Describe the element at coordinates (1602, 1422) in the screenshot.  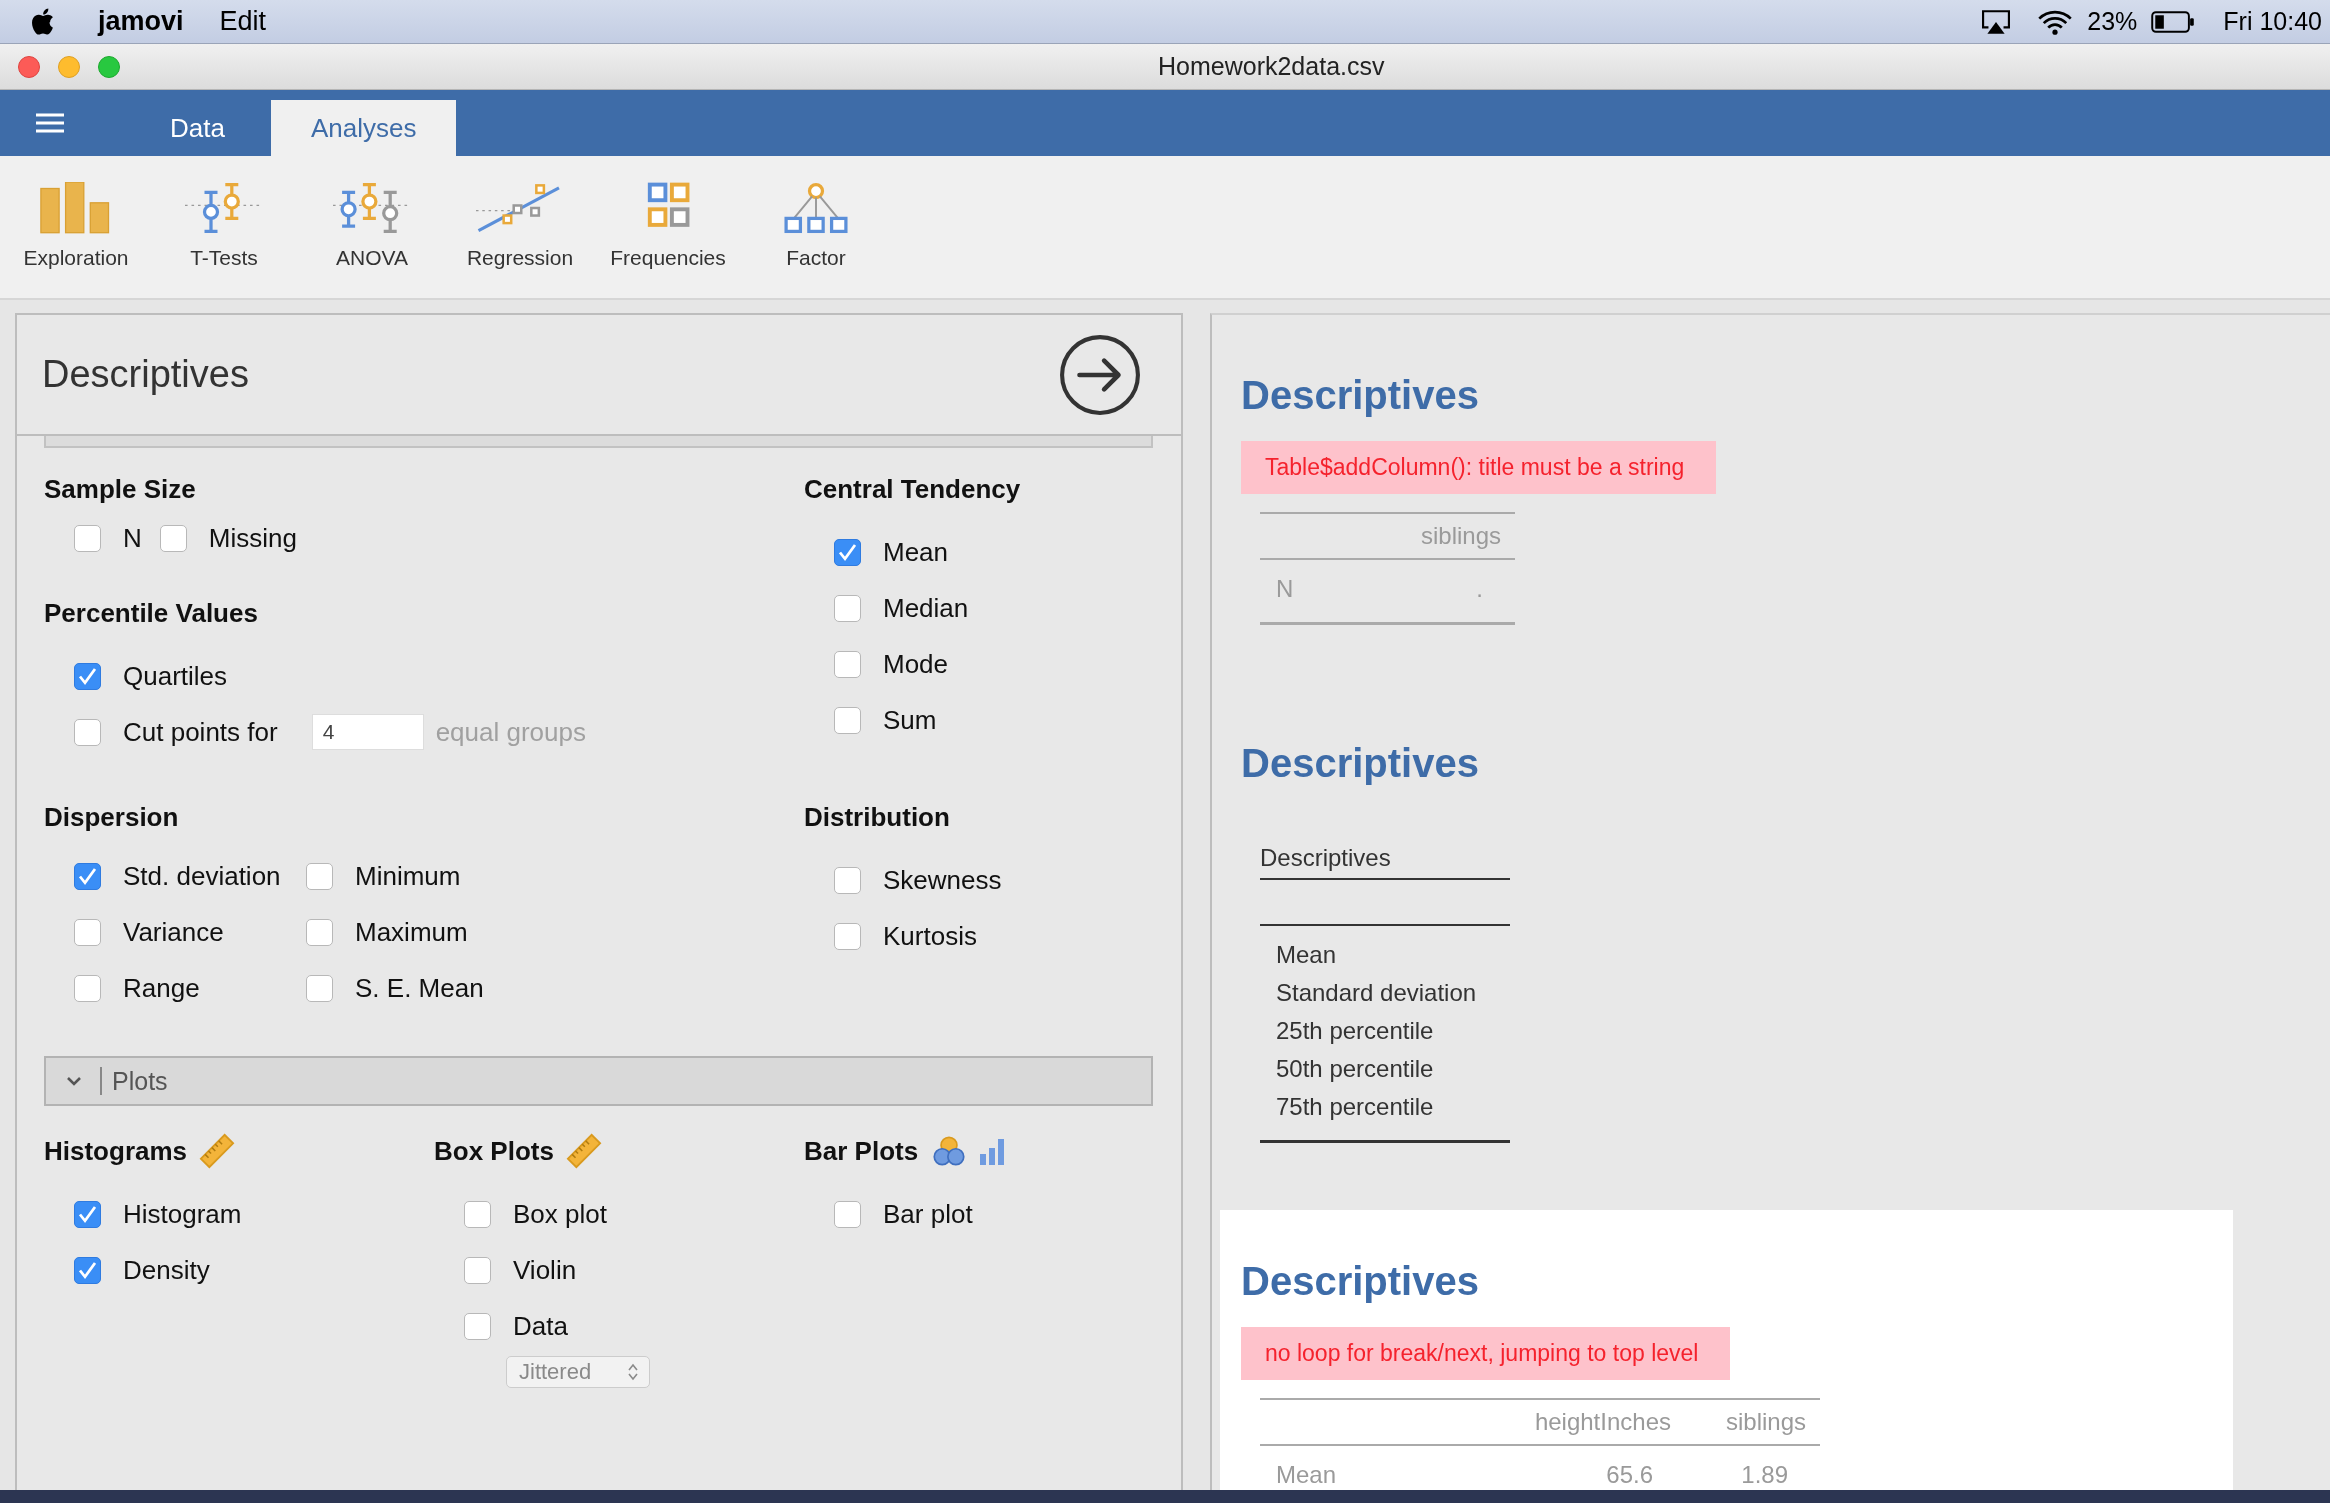
I see `column-header: heightInches` at that location.